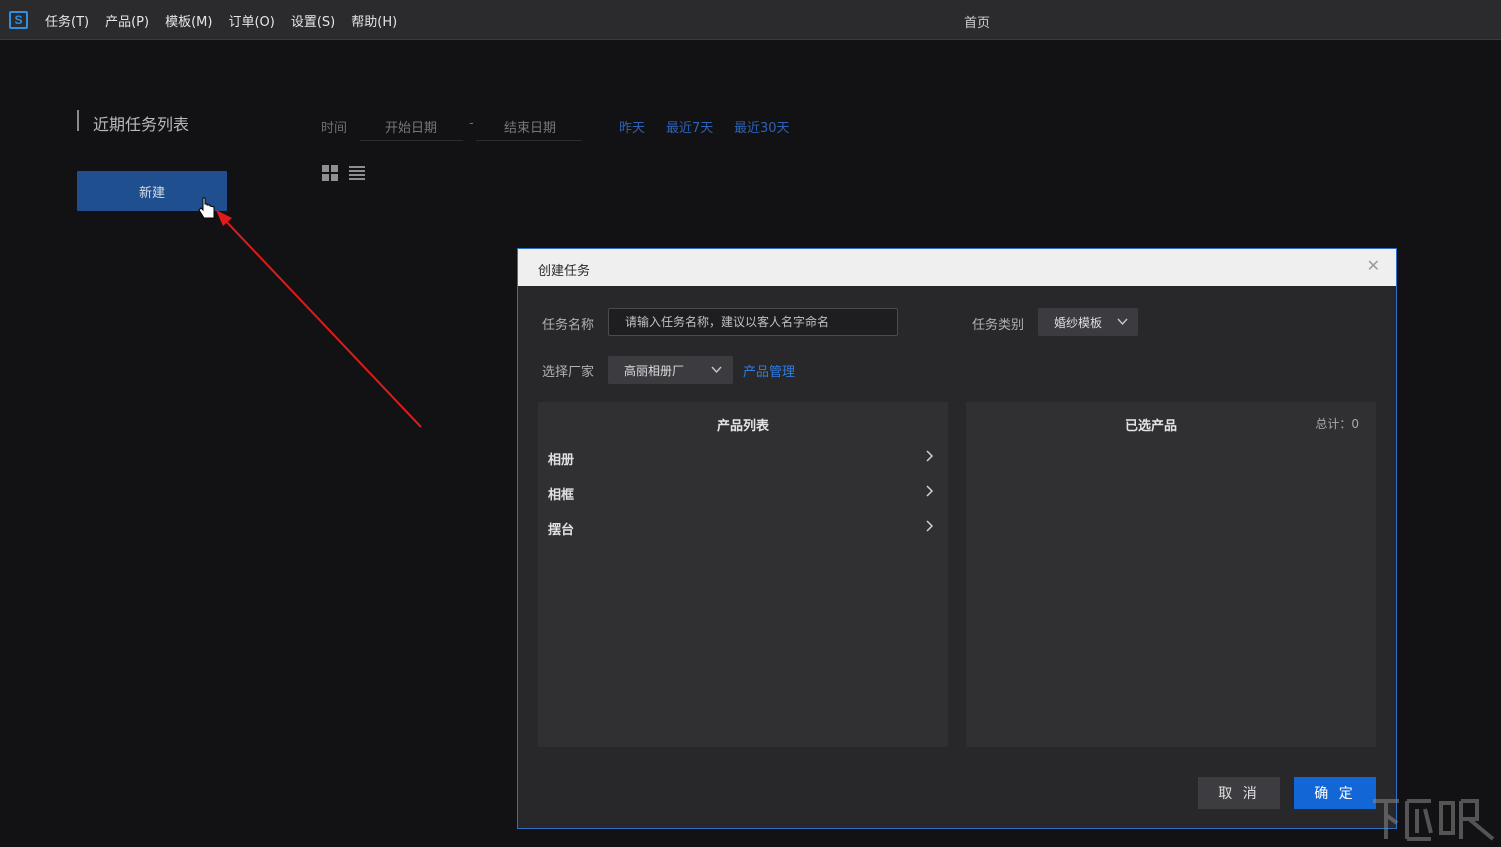 Image resolution: width=1501 pixels, height=847 pixels. I want to click on task-name-input, so click(753, 322).